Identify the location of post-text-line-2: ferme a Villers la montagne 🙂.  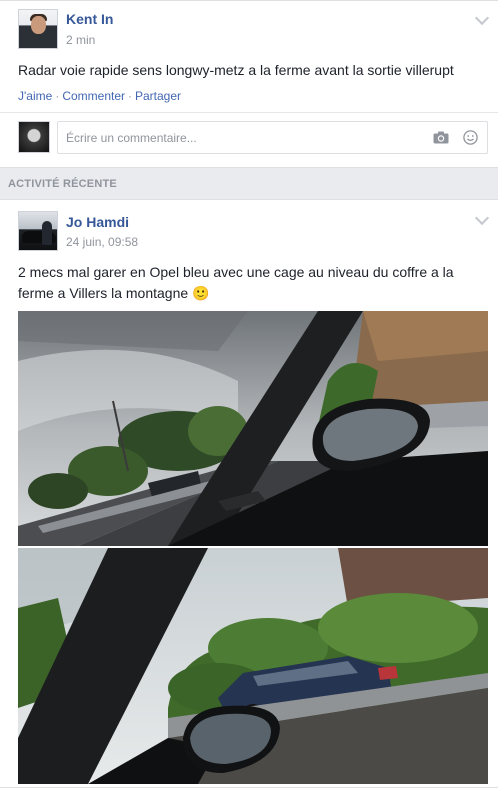
(114, 293).